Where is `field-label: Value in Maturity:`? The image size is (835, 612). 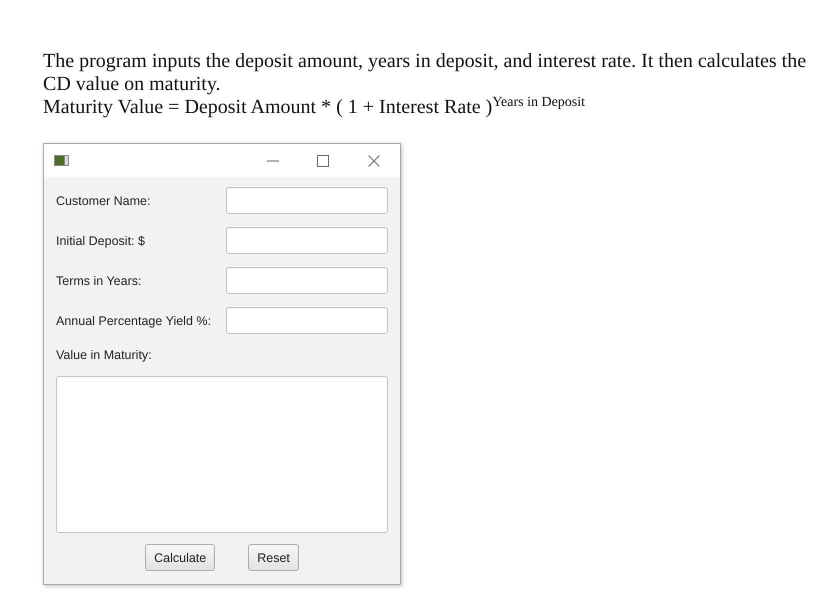
field-label: Value in Maturity: is located at coordinates (104, 355).